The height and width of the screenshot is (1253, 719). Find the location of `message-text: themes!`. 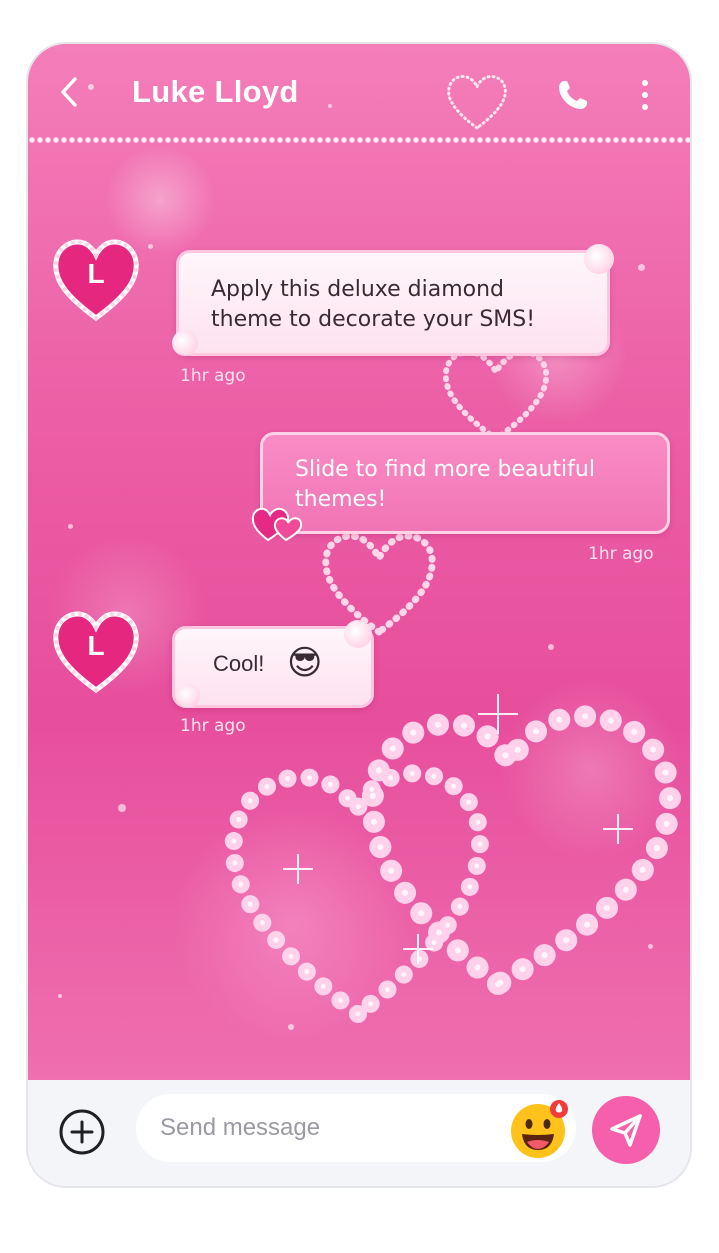

message-text: themes! is located at coordinates (341, 499).